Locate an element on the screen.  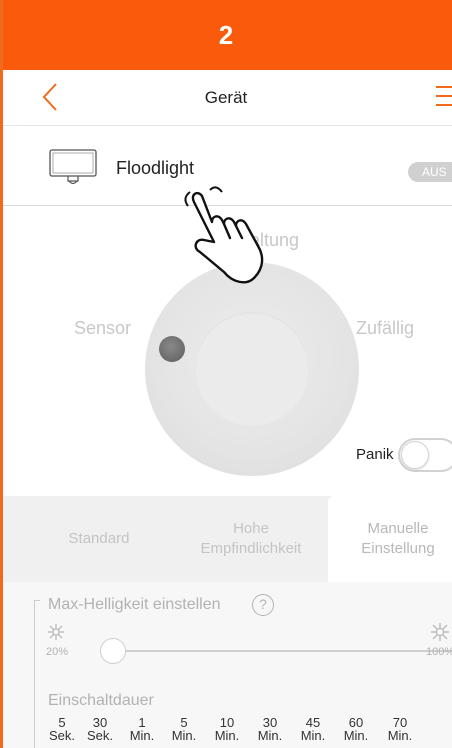
duration-option: 5 Sek. is located at coordinates (62, 729).